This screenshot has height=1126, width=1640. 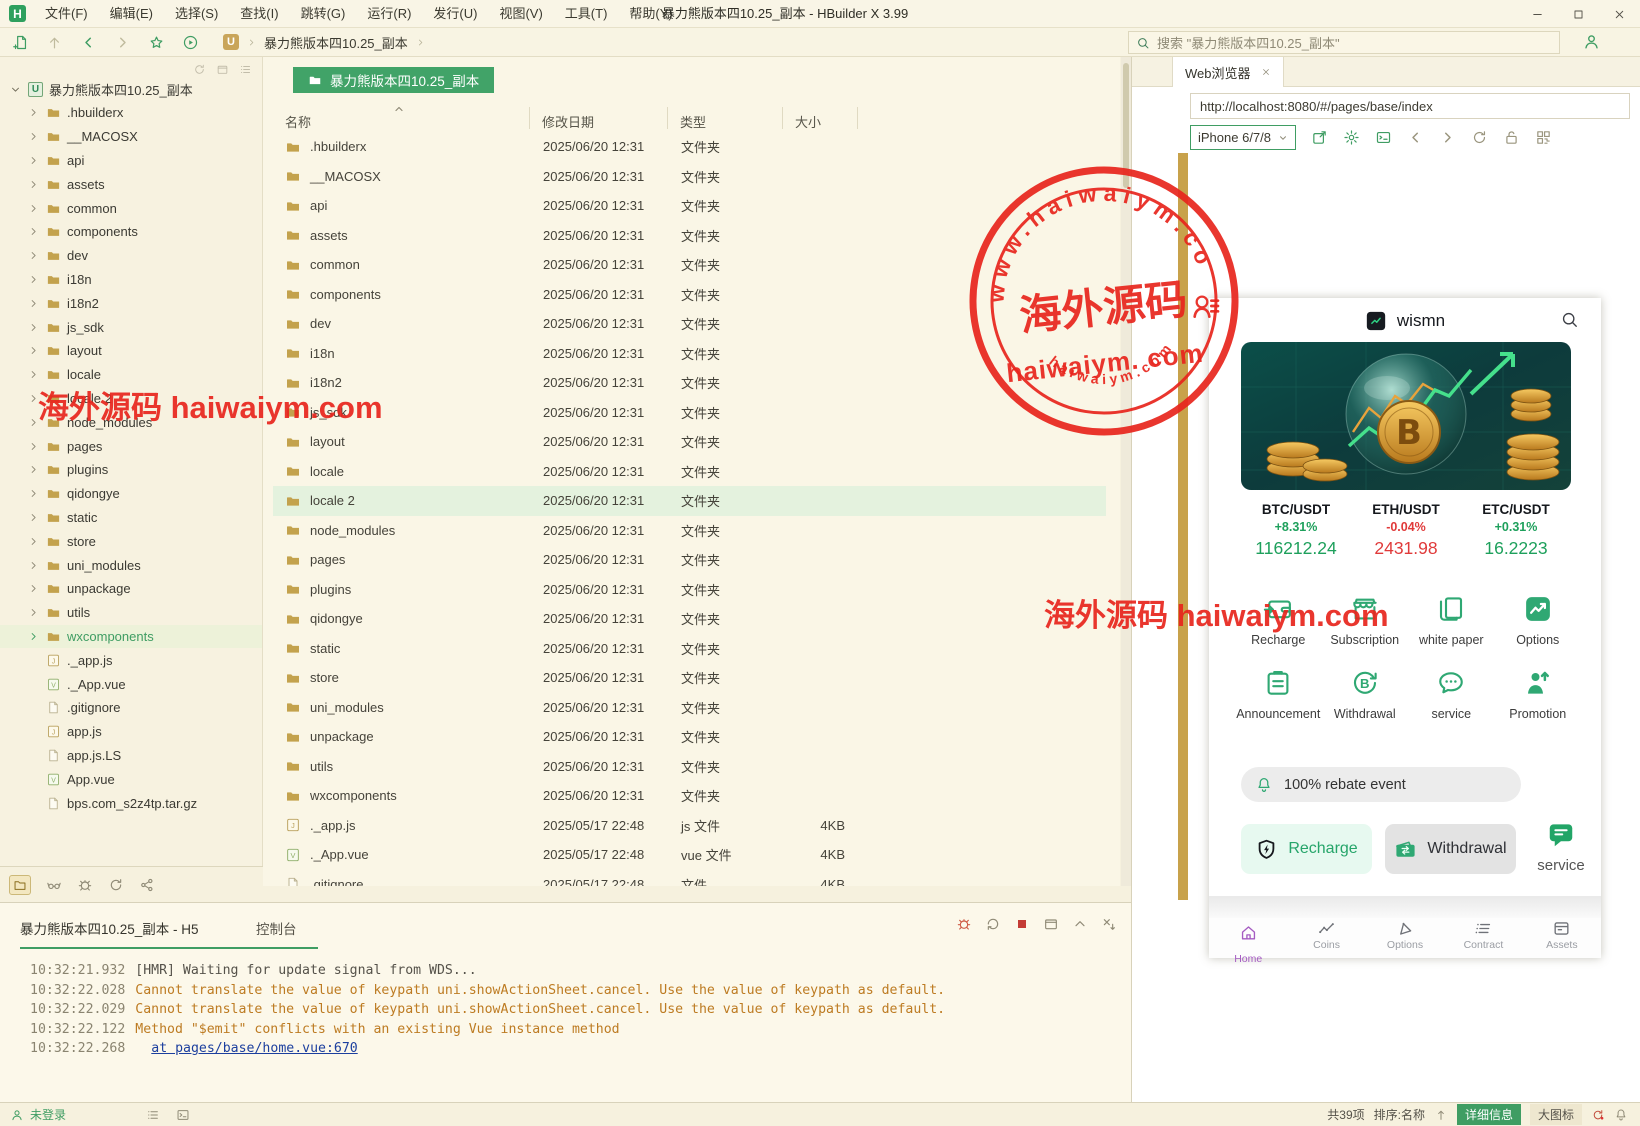 What do you see at coordinates (1537, 14) in the screenshot?
I see `minimize-button` at bounding box center [1537, 14].